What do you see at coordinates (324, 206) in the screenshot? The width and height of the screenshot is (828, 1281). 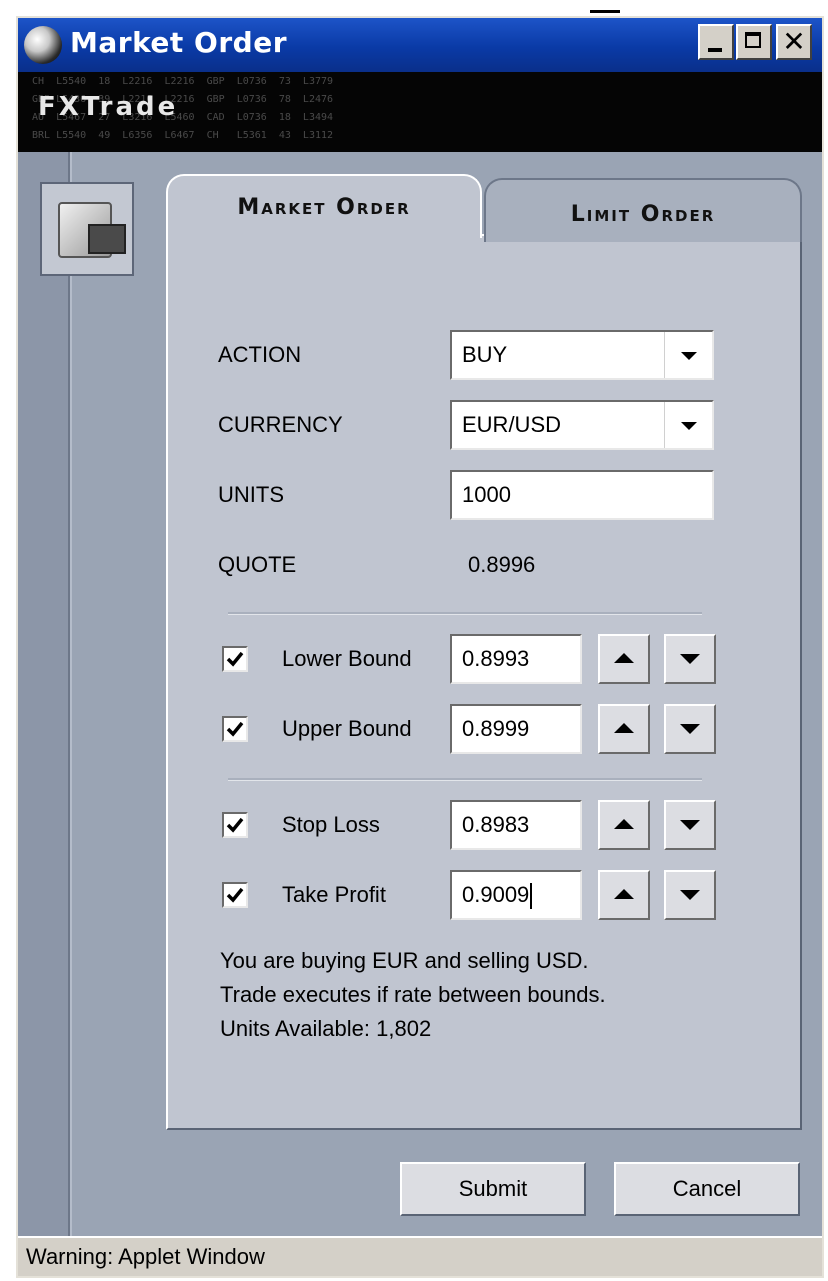 I see `tab-market-order: Market Order` at bounding box center [324, 206].